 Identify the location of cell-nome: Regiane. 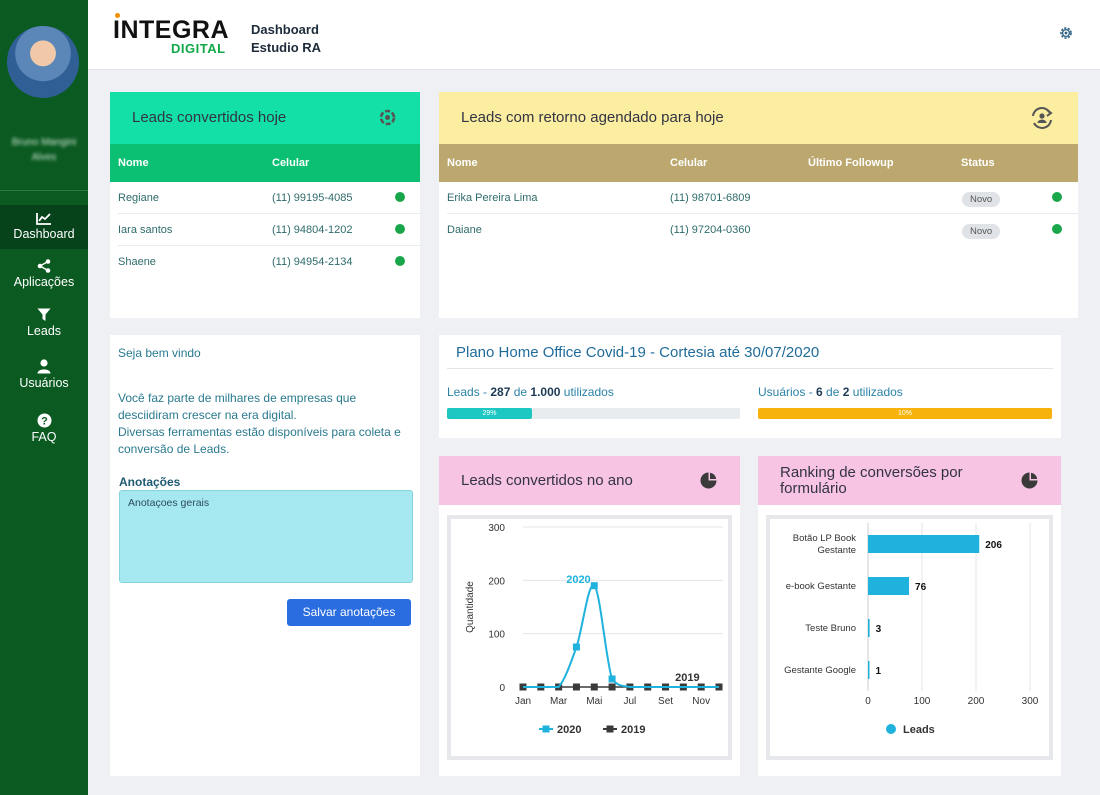
(138, 198).